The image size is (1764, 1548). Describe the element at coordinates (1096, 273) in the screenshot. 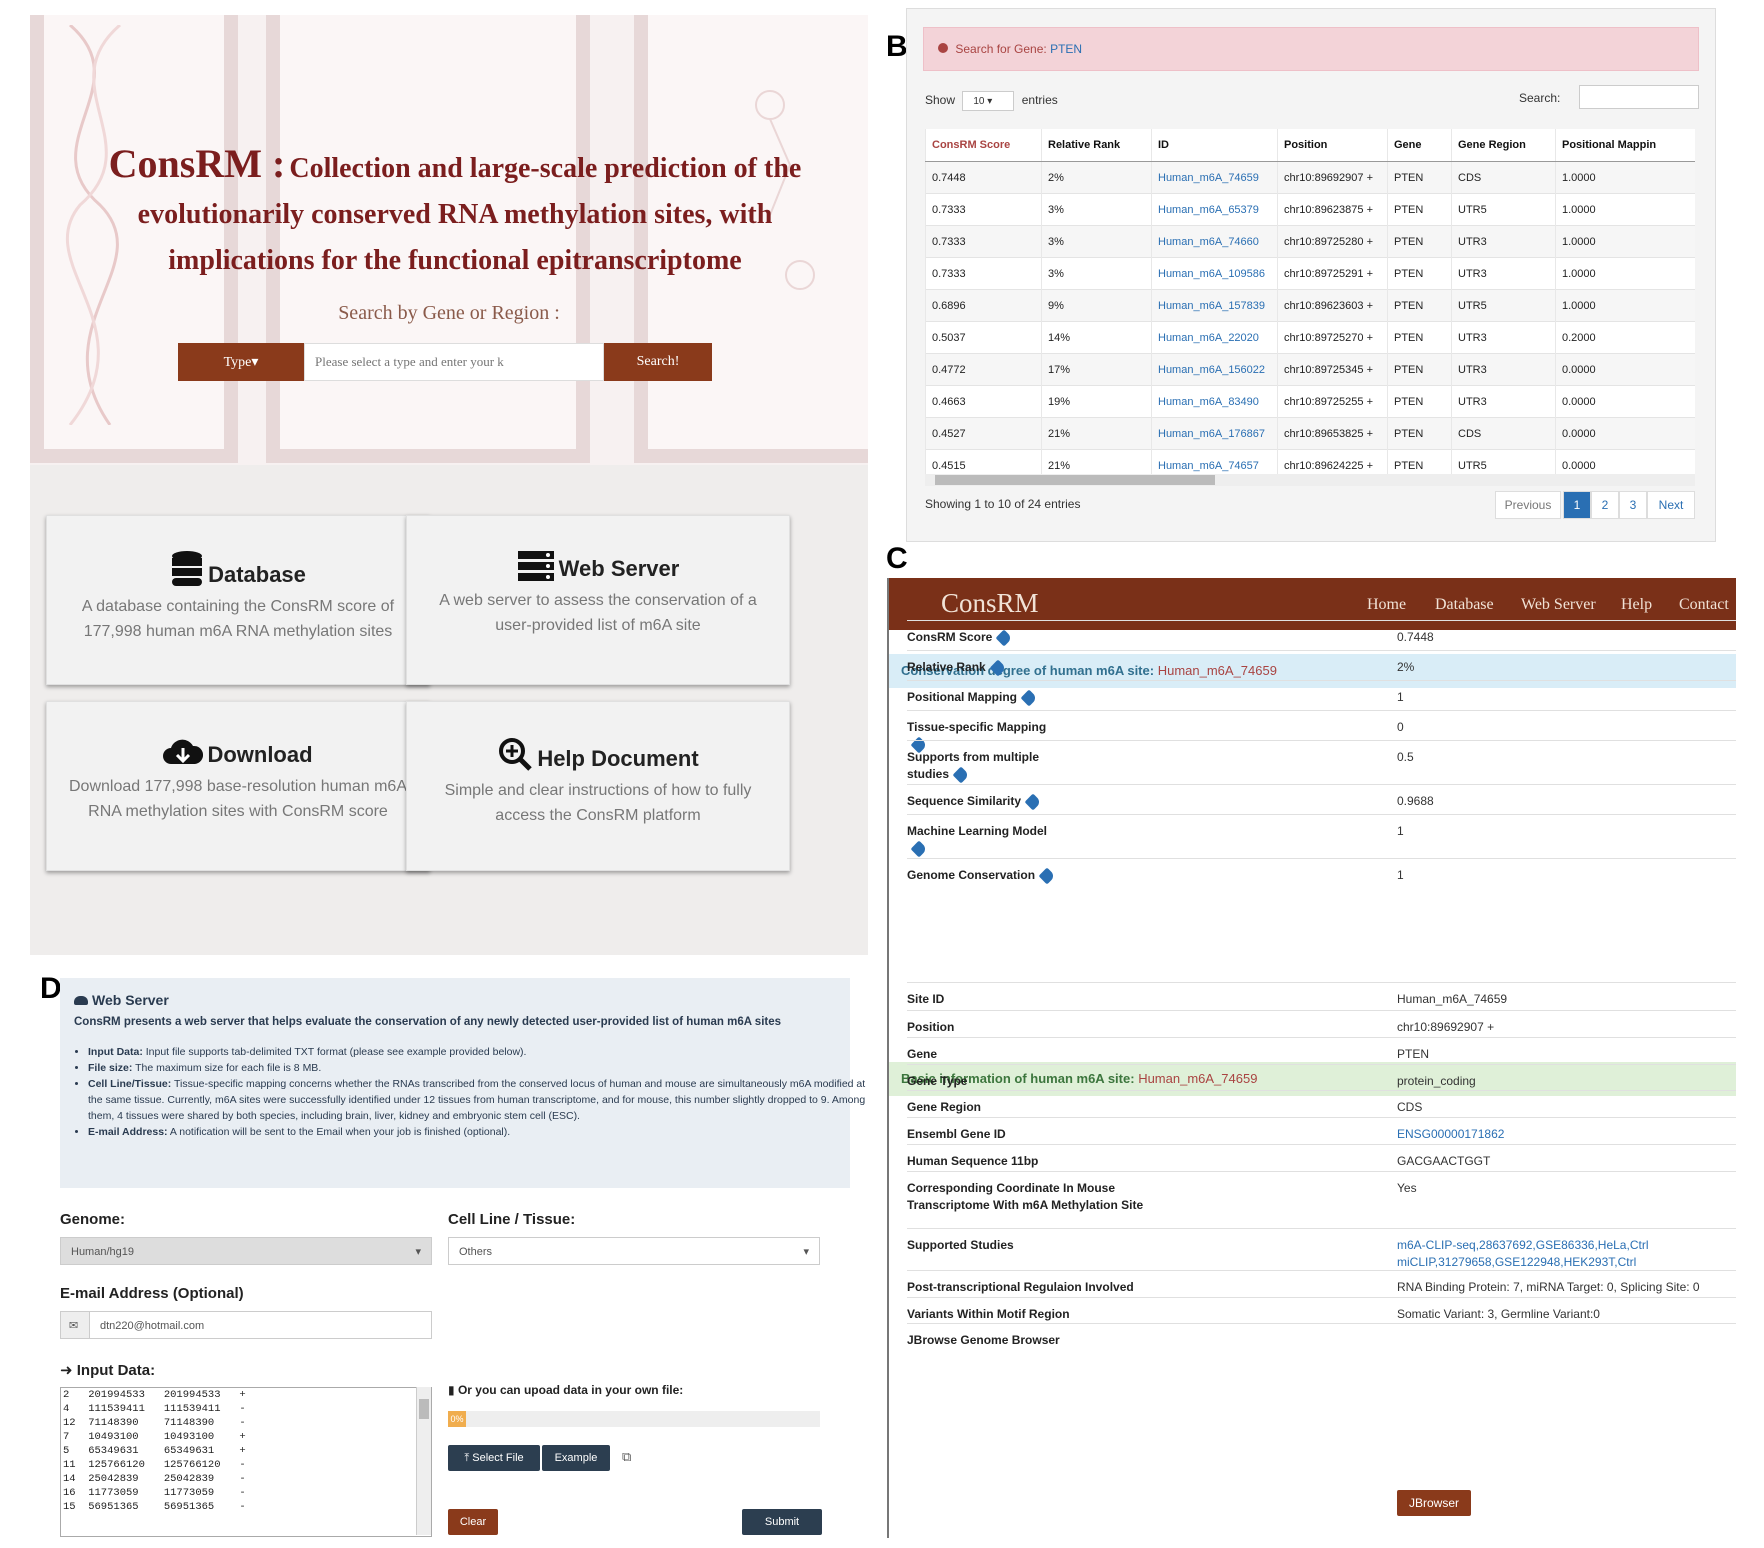

I see `table-cell: 3%` at that location.